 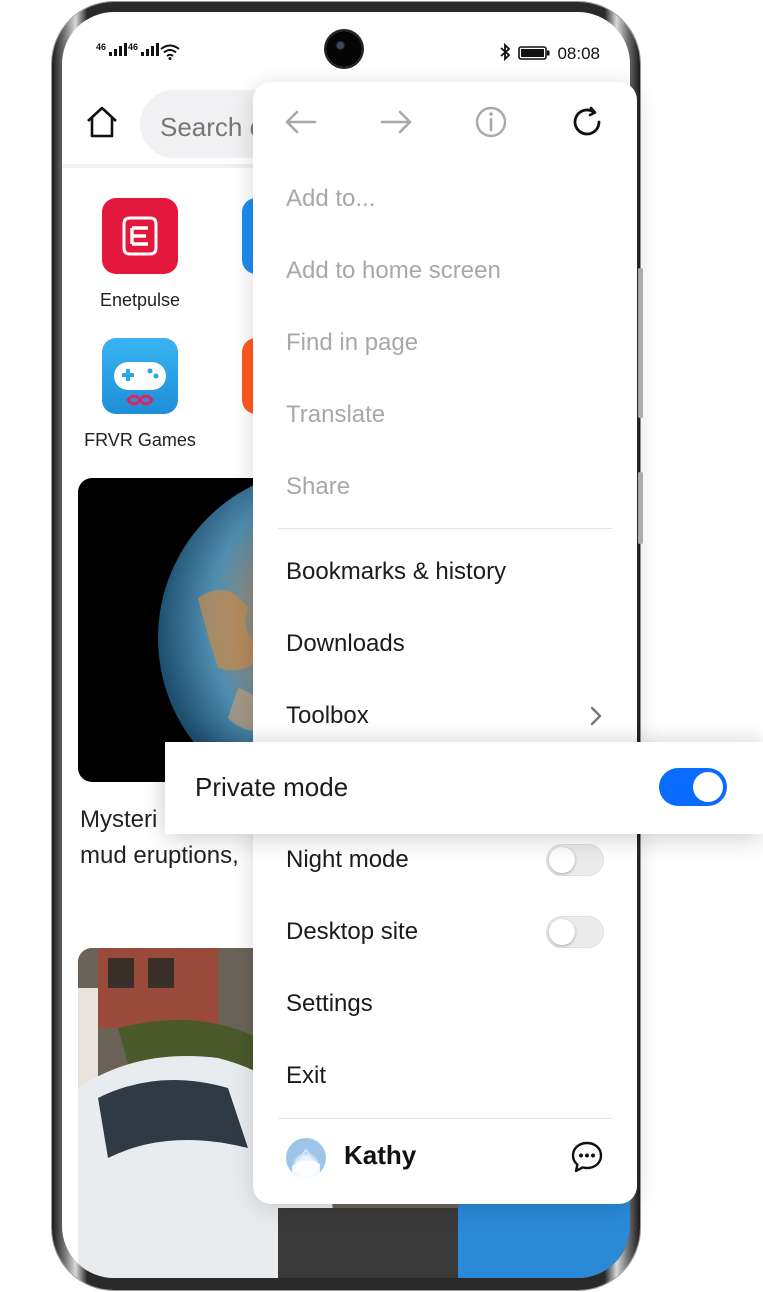 What do you see at coordinates (101, 47) in the screenshot?
I see `signal-label-1: 46` at bounding box center [101, 47].